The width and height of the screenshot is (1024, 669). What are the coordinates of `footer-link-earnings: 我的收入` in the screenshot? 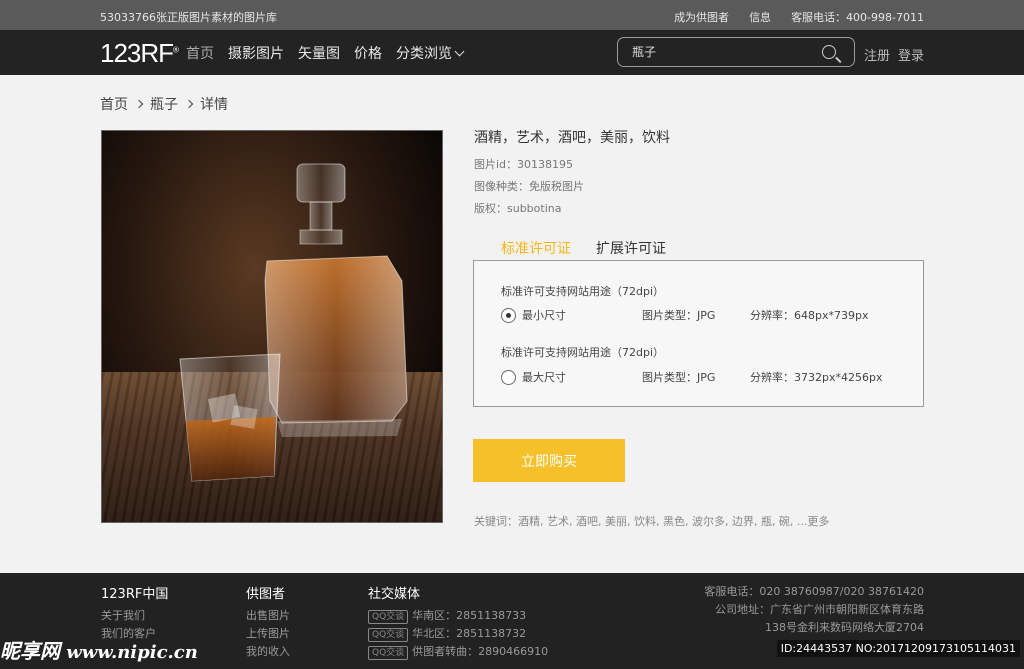 It's located at (268, 652).